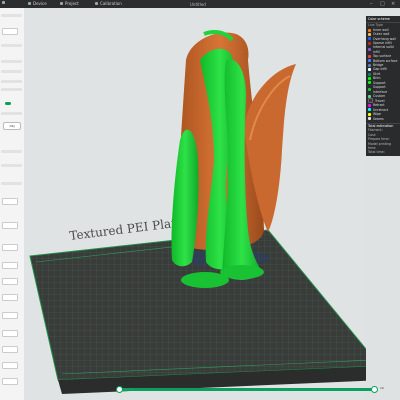 Image resolution: width=400 pixels, height=400 pixels. Describe the element at coordinates (29, 3) in the screenshot. I see `device-icon` at that location.